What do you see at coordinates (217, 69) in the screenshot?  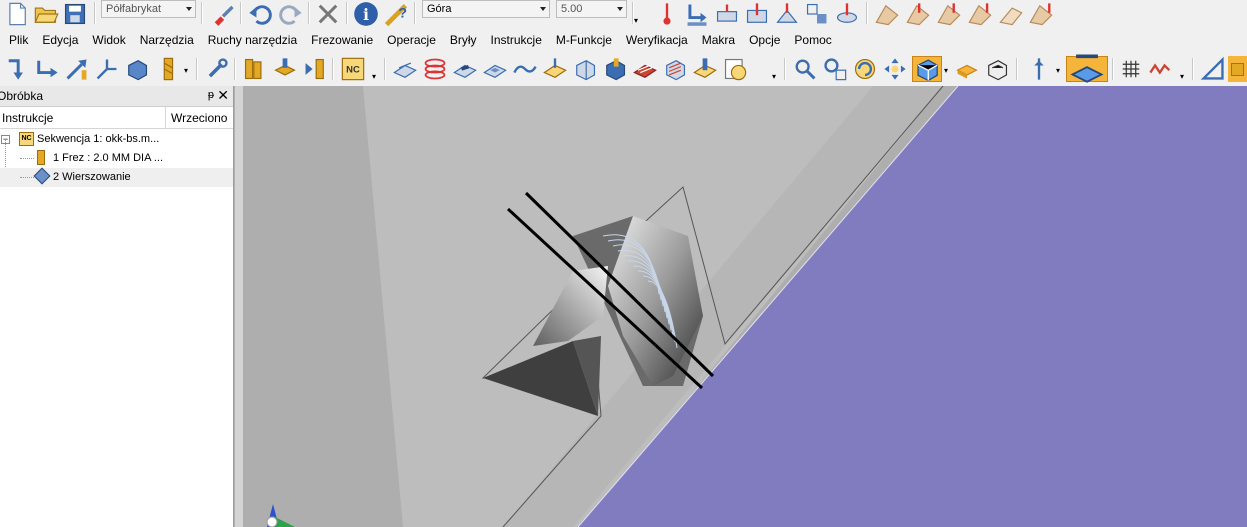 I see `tool-change-icon` at bounding box center [217, 69].